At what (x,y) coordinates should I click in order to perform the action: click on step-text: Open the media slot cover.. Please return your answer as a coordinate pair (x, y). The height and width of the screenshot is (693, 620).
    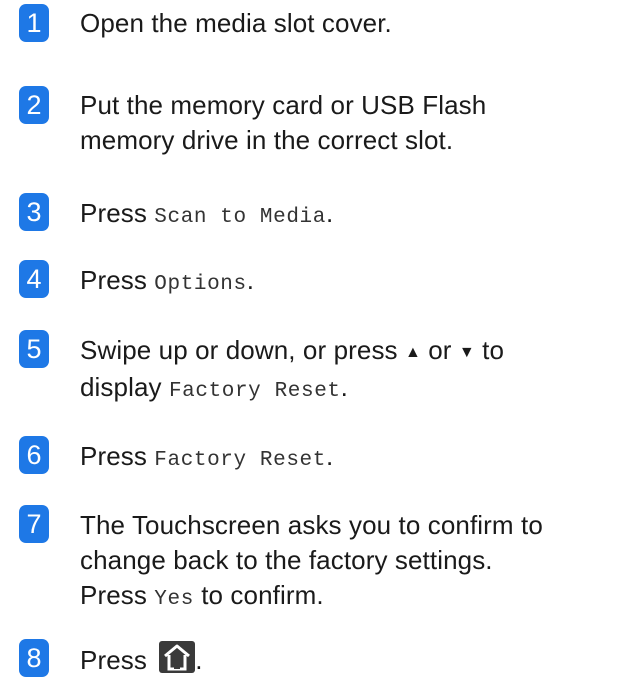
    Looking at the image, I should click on (236, 23).